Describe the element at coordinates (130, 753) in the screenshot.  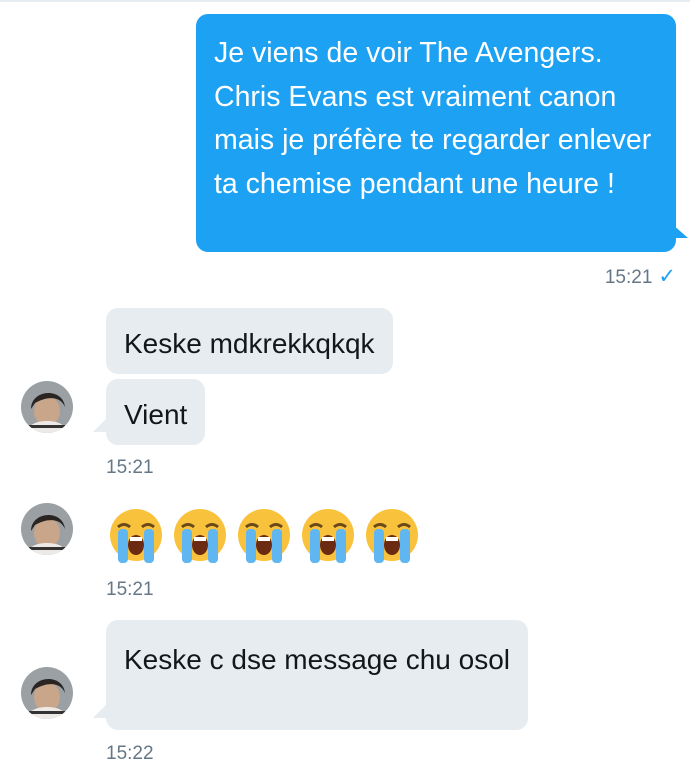
I see `message-time: 15:22` at that location.